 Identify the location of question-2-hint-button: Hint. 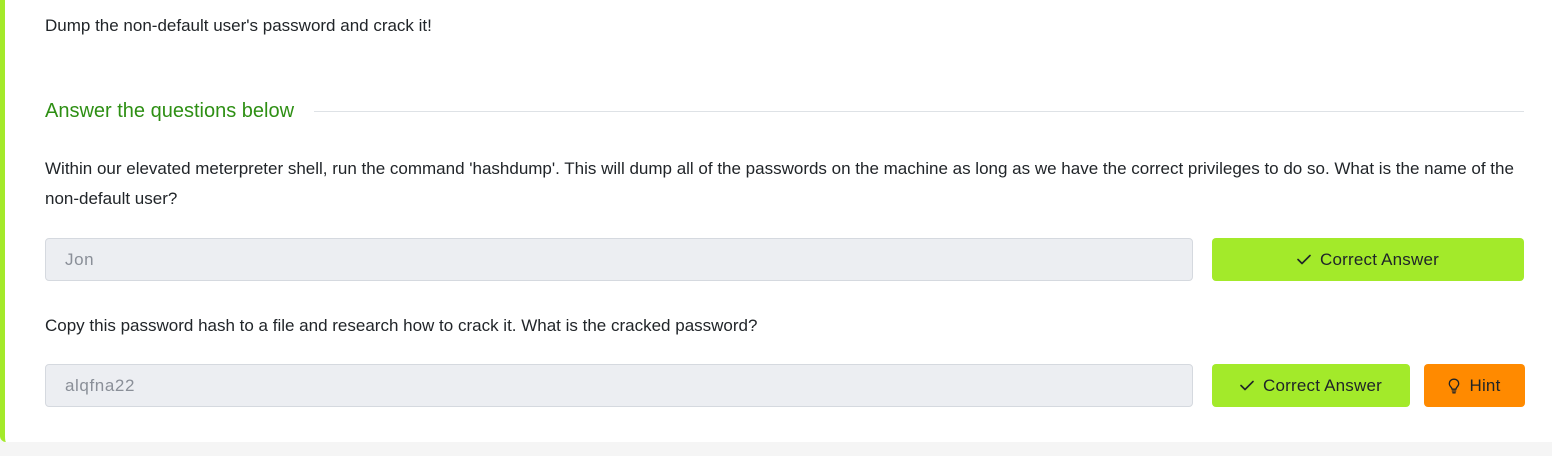
(1474, 385).